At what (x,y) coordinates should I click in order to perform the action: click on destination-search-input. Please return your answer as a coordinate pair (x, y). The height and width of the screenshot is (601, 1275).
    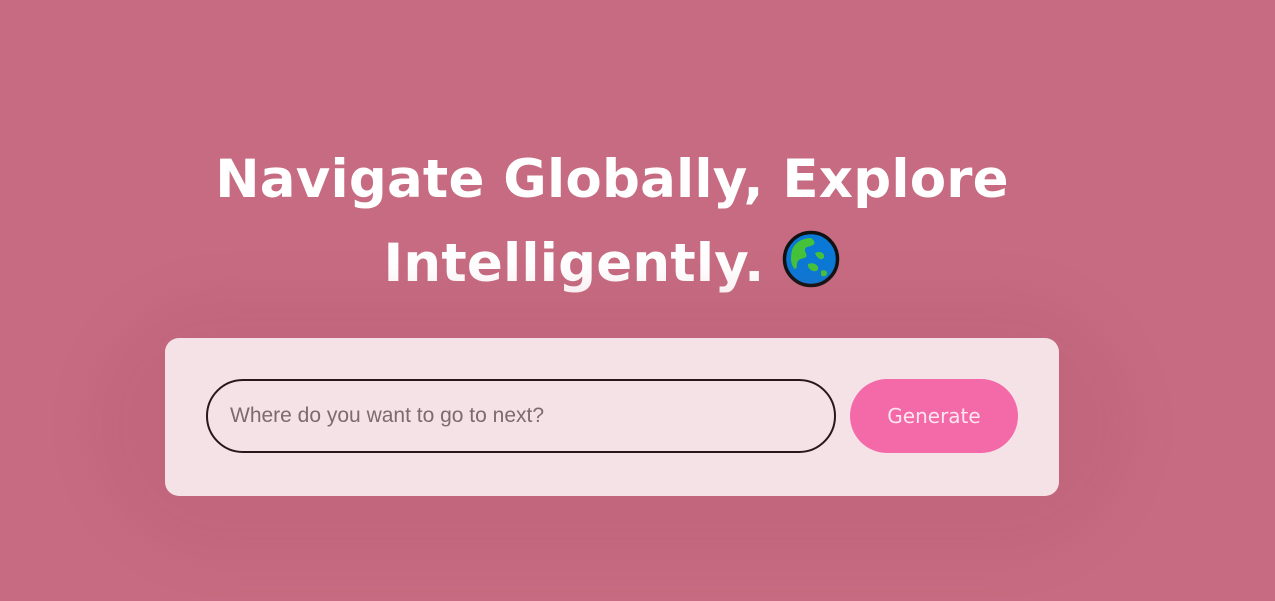
    Looking at the image, I should click on (521, 416).